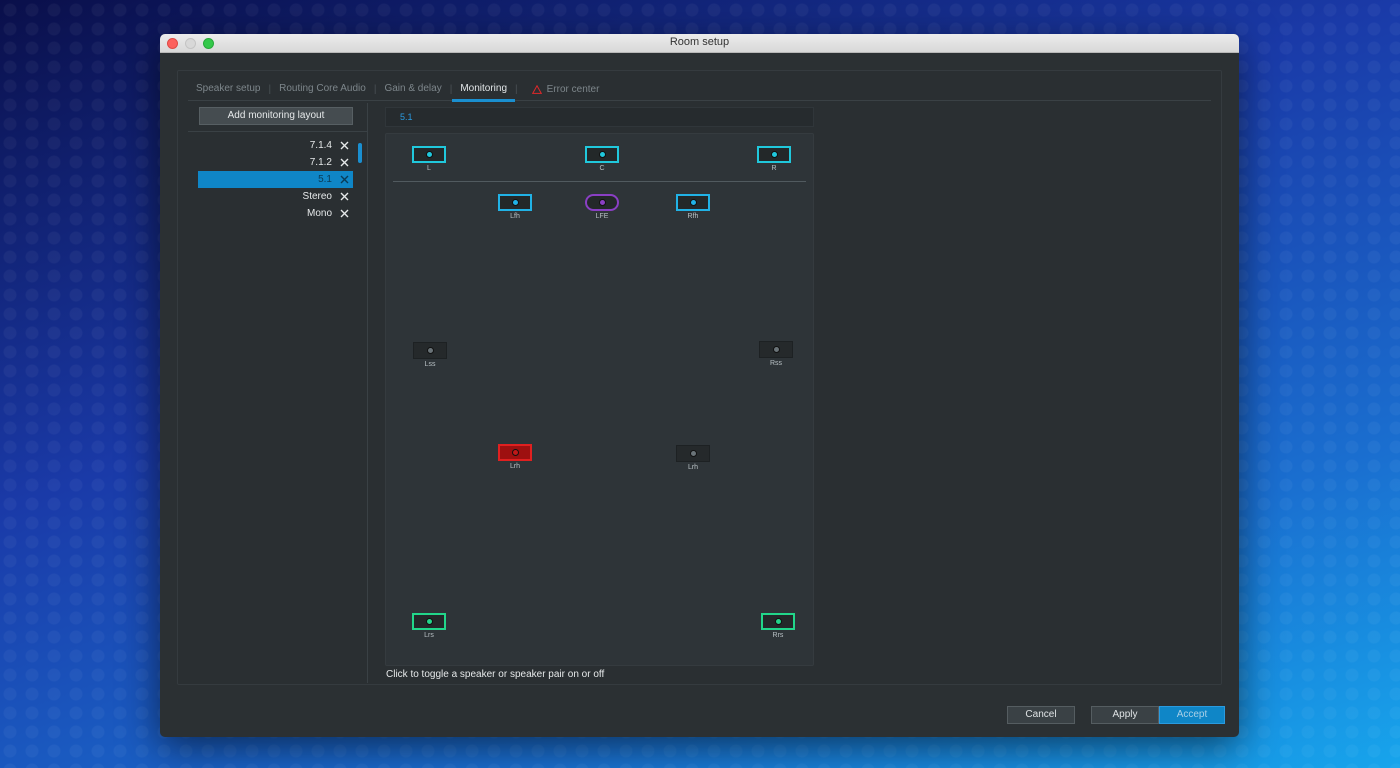  Describe the element at coordinates (430, 364) in the screenshot. I see `speaker-label: Lss` at that location.